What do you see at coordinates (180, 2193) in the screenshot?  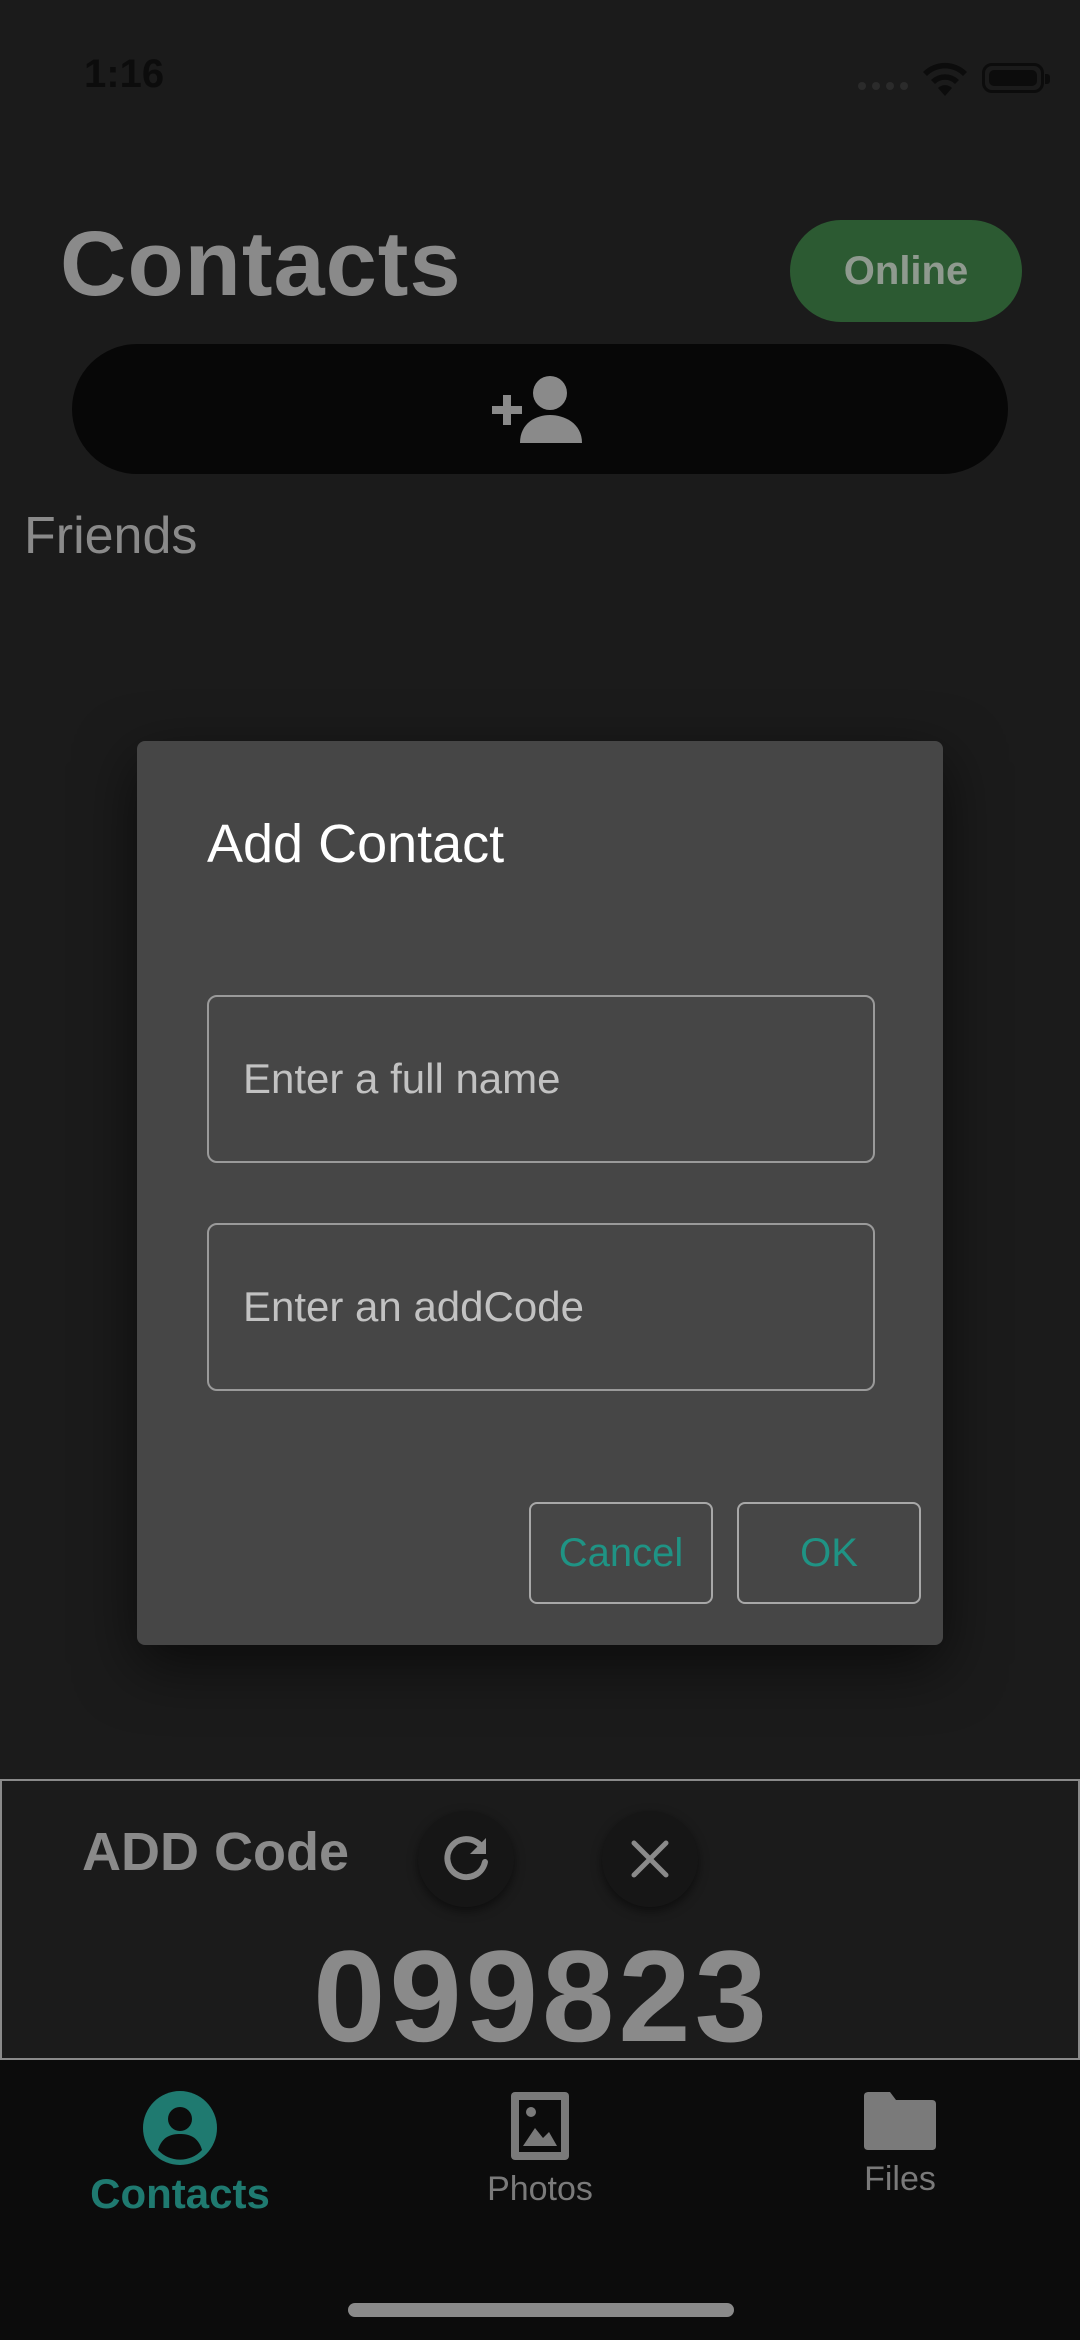 I see `nav-label-contacts: Contacts` at bounding box center [180, 2193].